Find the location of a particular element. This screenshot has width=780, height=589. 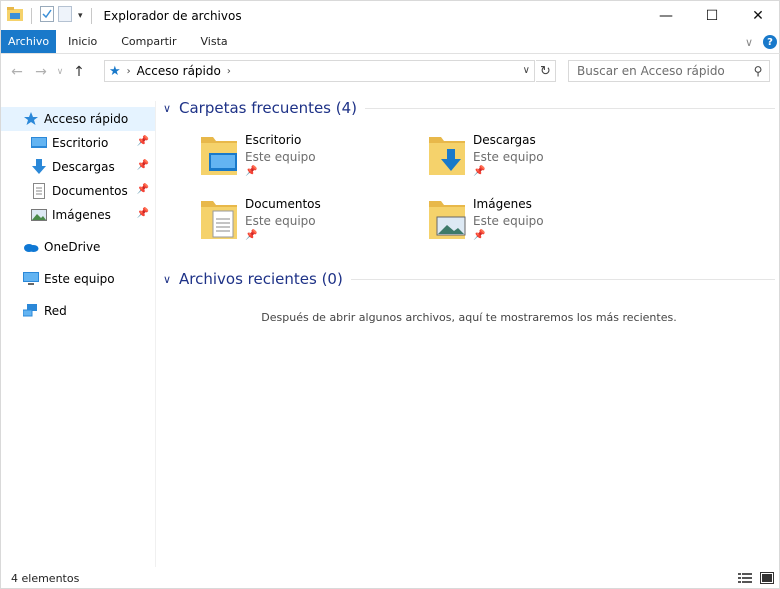

sidebar-item-escritorio: Escritorio 📌 is located at coordinates (78, 143).